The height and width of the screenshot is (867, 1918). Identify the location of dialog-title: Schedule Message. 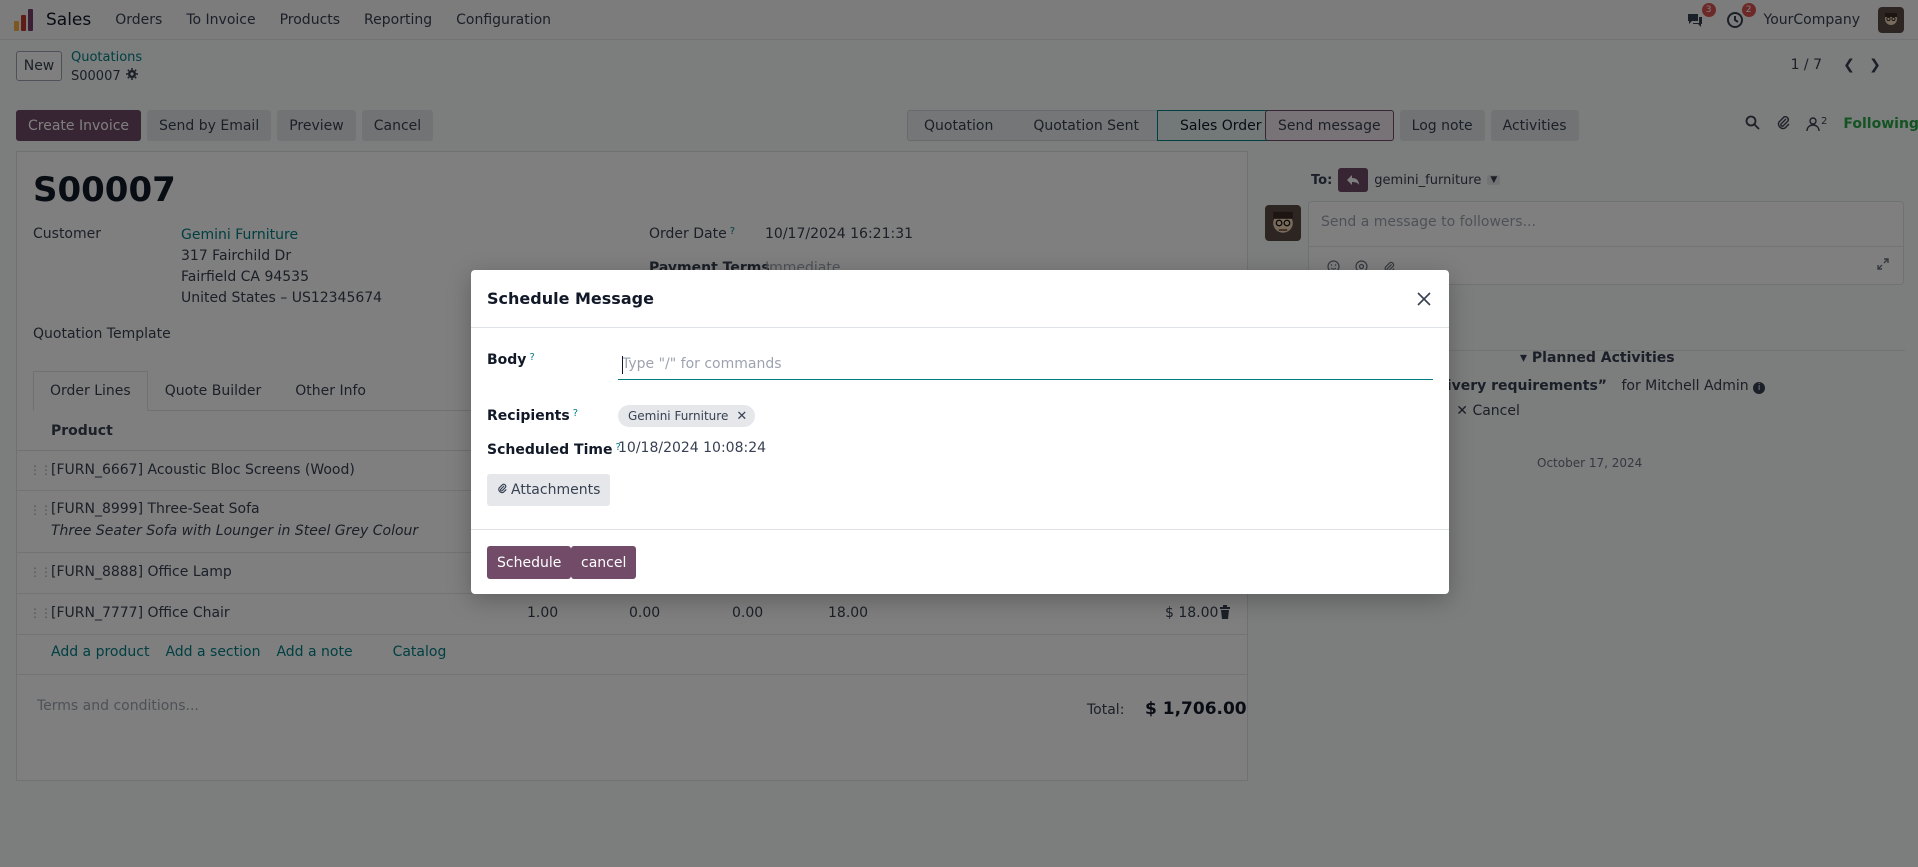
(570, 298).